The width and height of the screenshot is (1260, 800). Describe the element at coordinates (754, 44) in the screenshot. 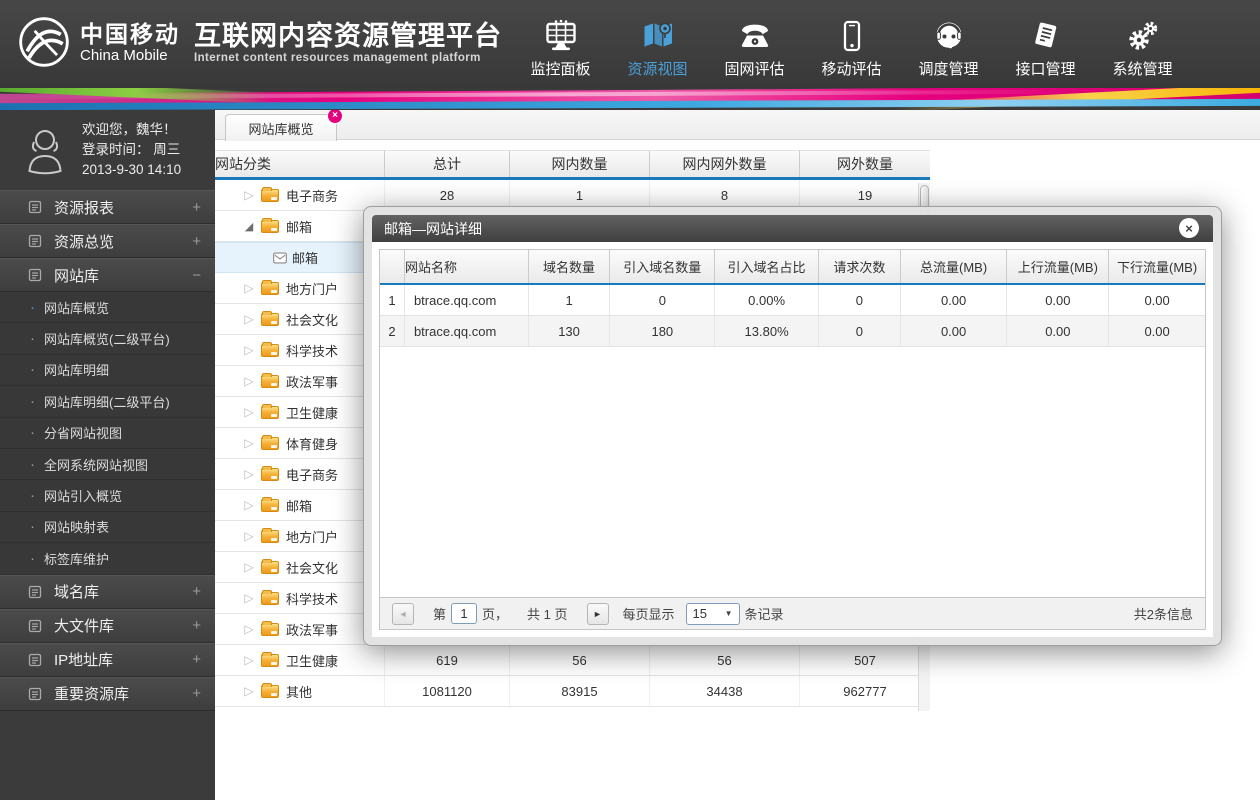

I see `nav-fixed-network-eval: 固网评估` at that location.